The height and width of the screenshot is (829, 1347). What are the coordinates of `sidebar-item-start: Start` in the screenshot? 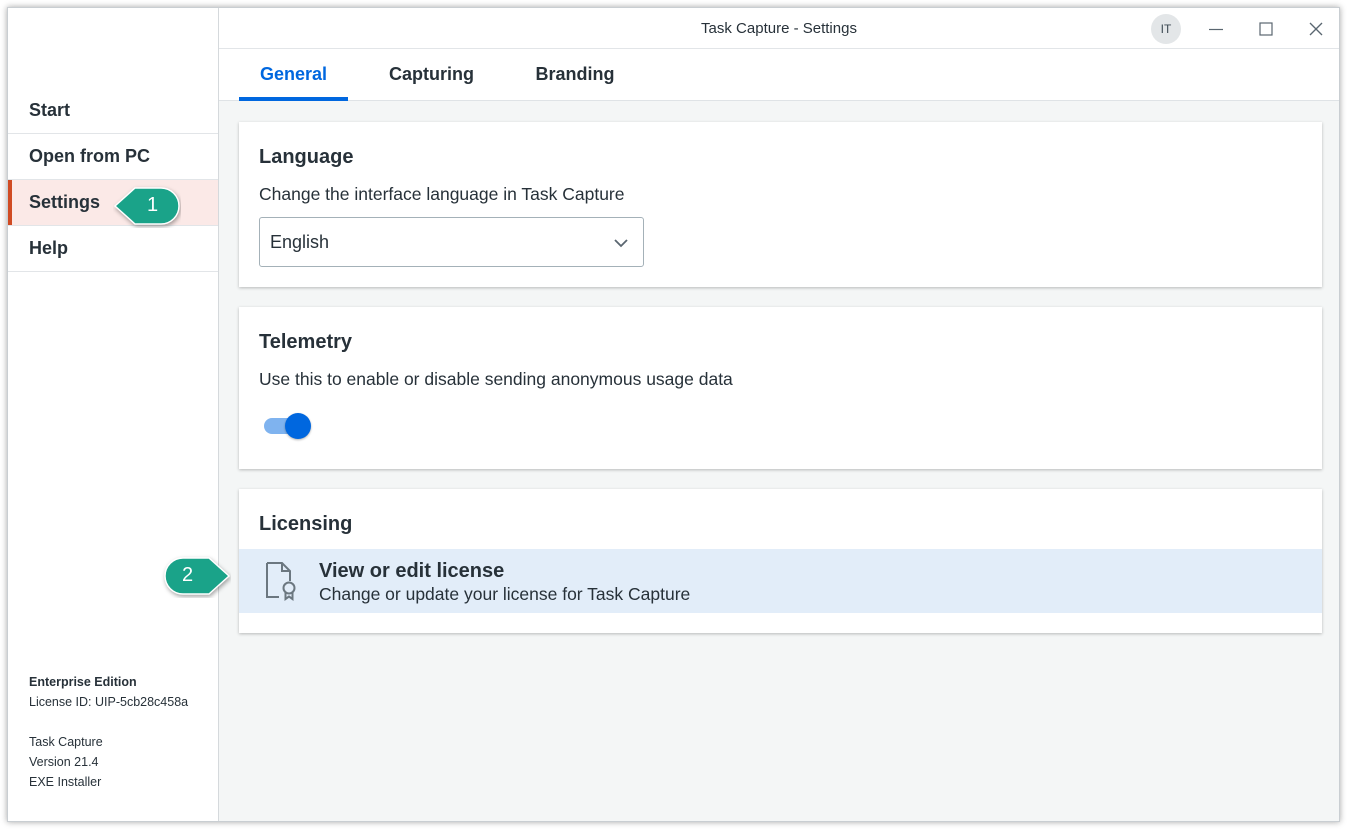 It's located at (113, 111).